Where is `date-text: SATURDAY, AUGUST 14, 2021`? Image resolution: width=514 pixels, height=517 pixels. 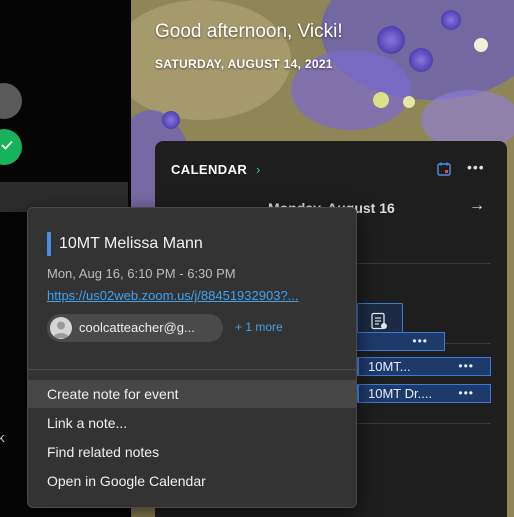
date-text: SATURDAY, AUGUST 14, 2021 is located at coordinates (244, 64).